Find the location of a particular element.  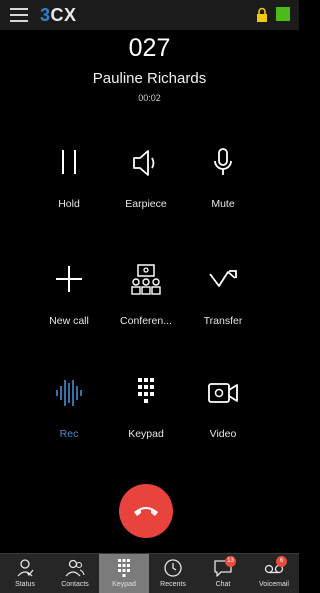

earpiece-label: Earpiece is located at coordinates (146, 204).